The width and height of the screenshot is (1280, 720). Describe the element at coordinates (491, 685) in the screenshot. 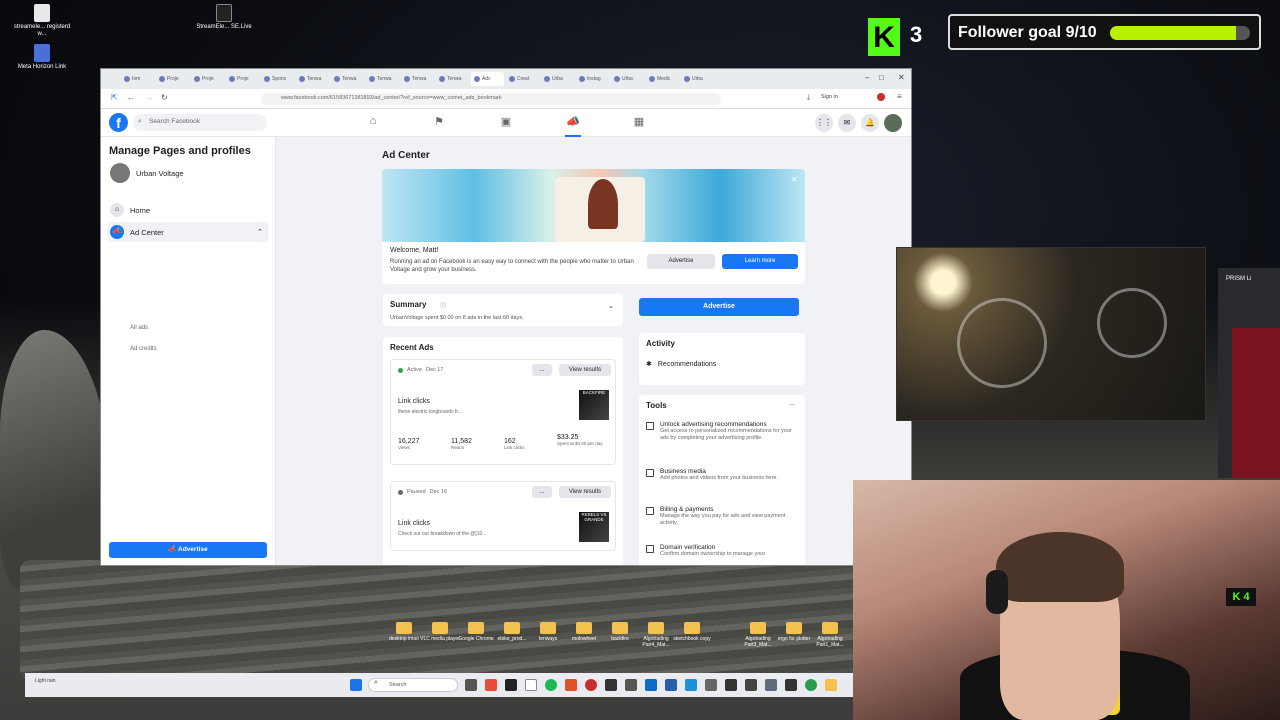

I see `chrome-icon` at that location.